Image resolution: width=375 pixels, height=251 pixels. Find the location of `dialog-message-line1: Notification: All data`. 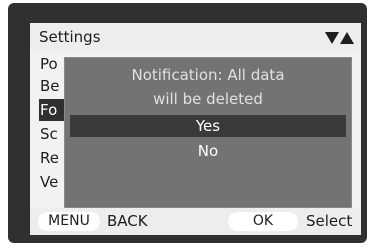

dialog-message-line1: Notification: All data is located at coordinates (208, 75).